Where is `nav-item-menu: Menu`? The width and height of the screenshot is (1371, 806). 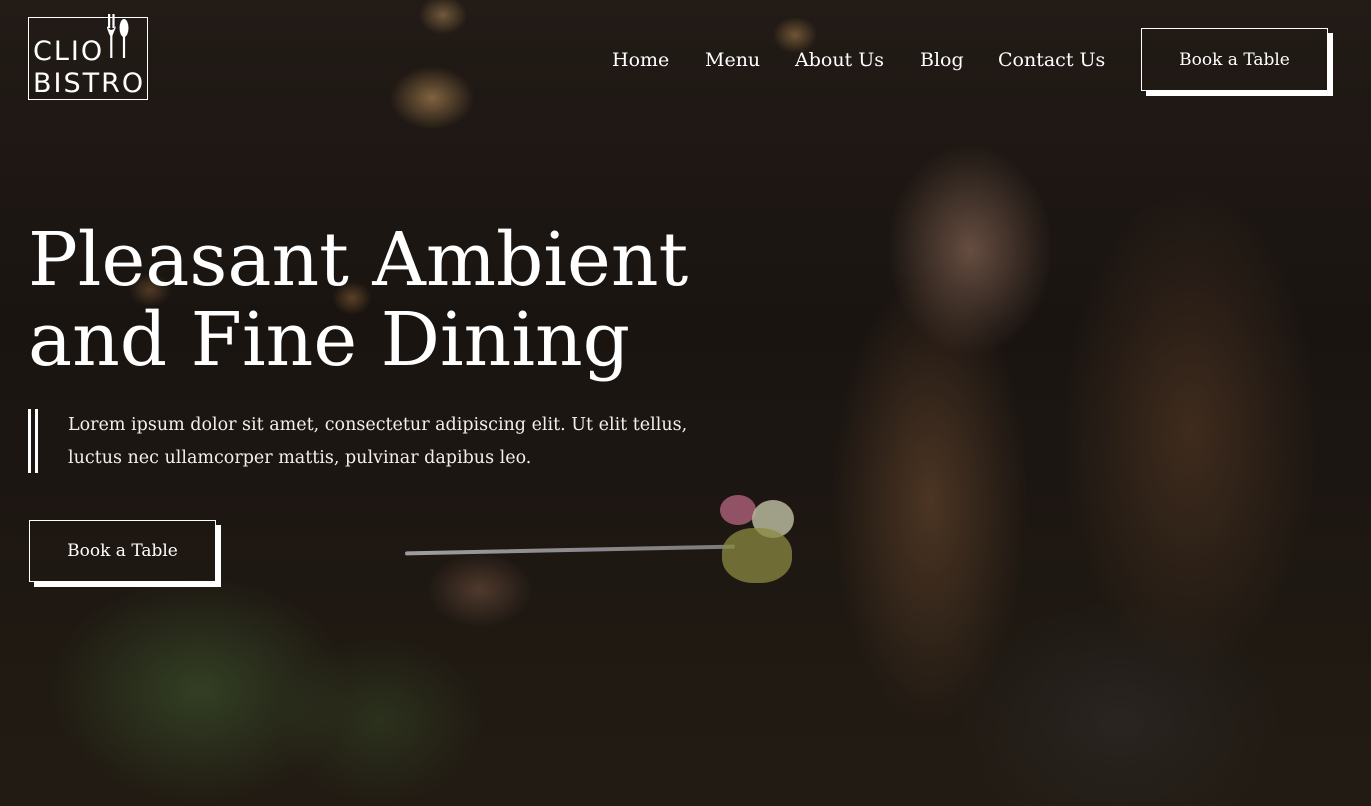 nav-item-menu: Menu is located at coordinates (732, 60).